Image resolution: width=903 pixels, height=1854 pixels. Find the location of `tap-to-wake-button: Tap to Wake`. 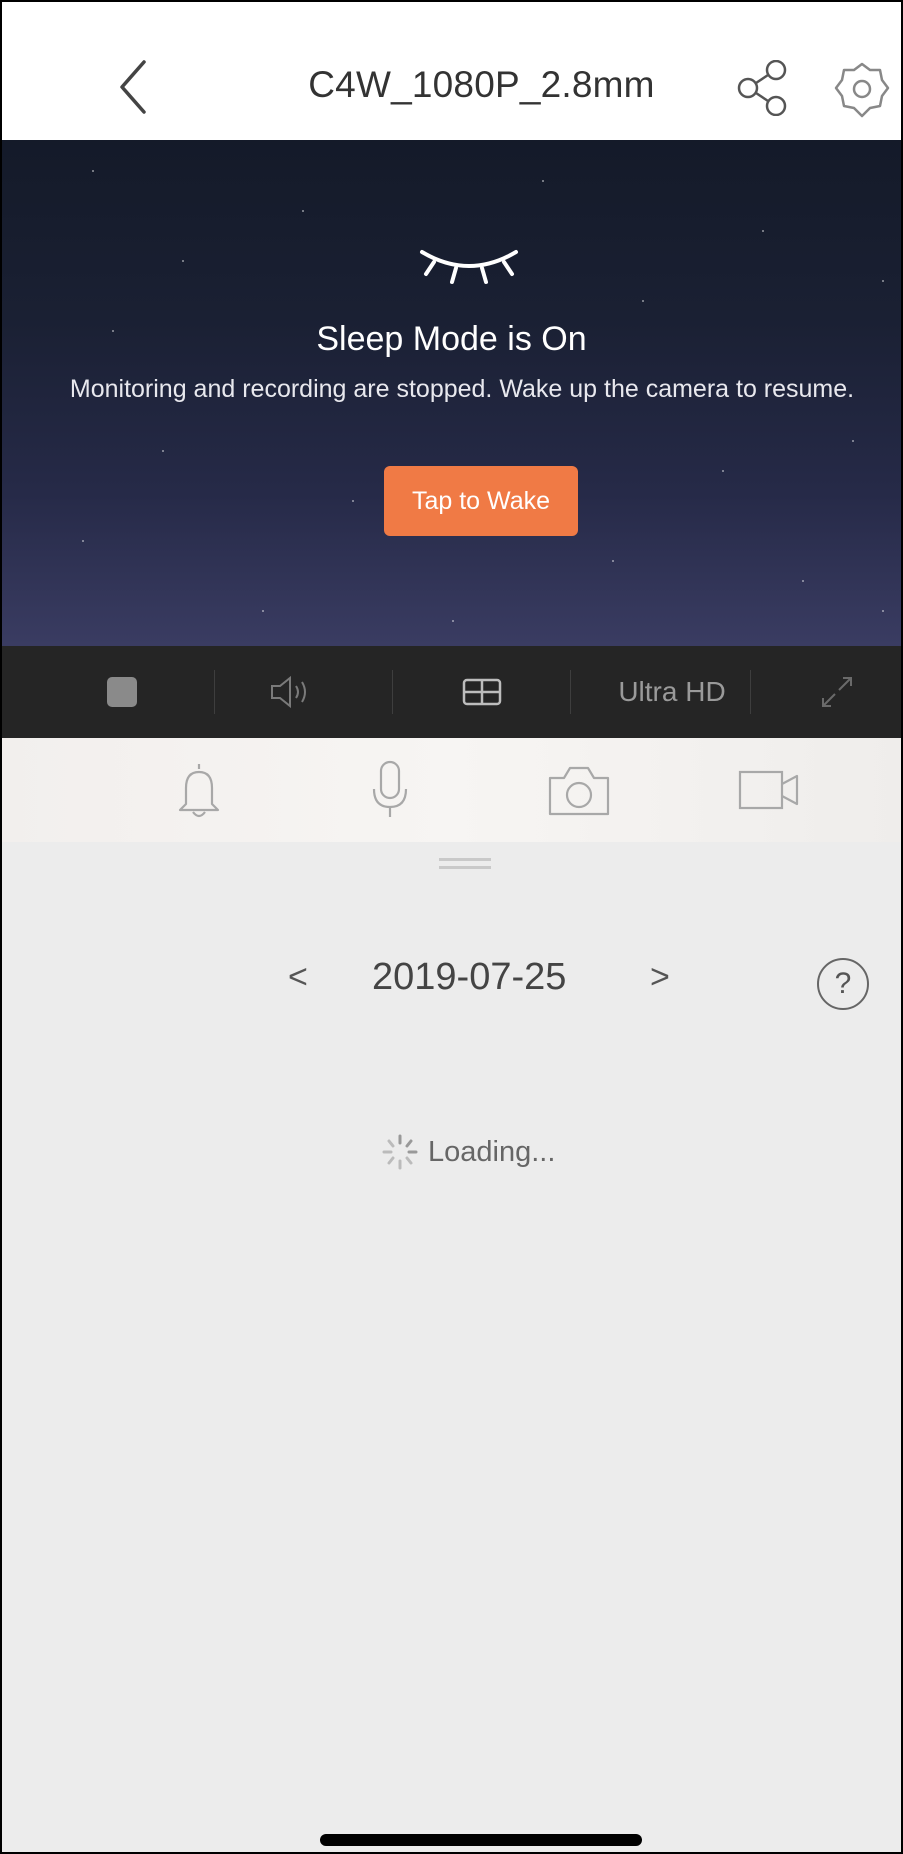

tap-to-wake-button: Tap to Wake is located at coordinates (481, 501).